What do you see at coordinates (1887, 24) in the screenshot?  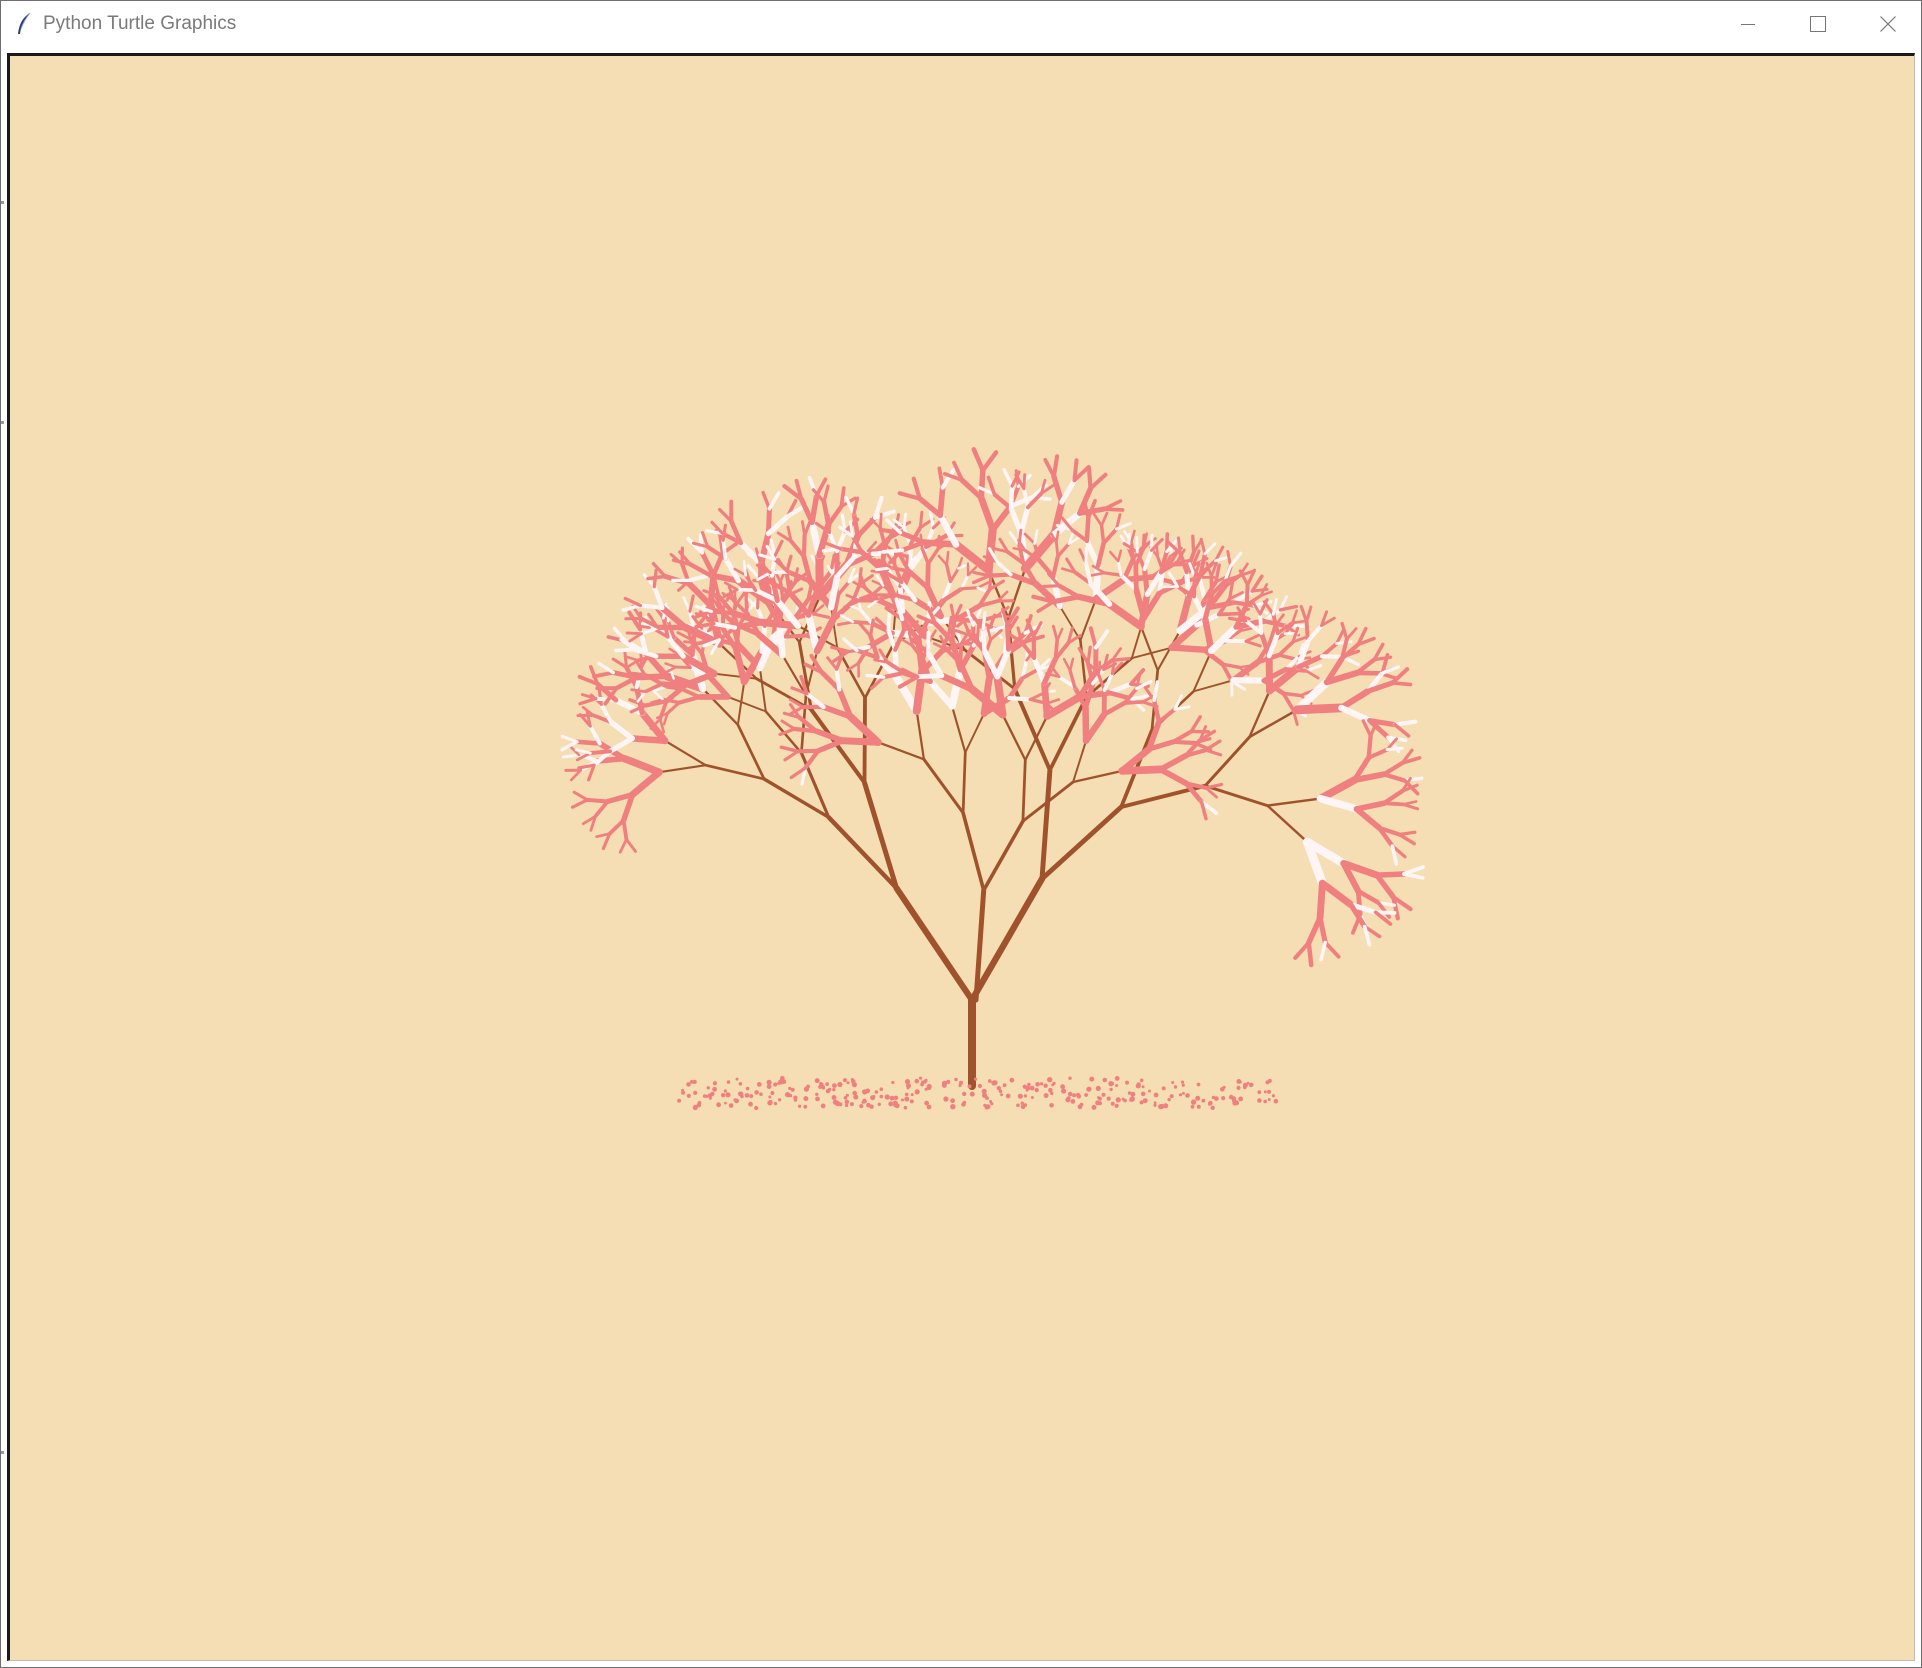 I see `close-button` at bounding box center [1887, 24].